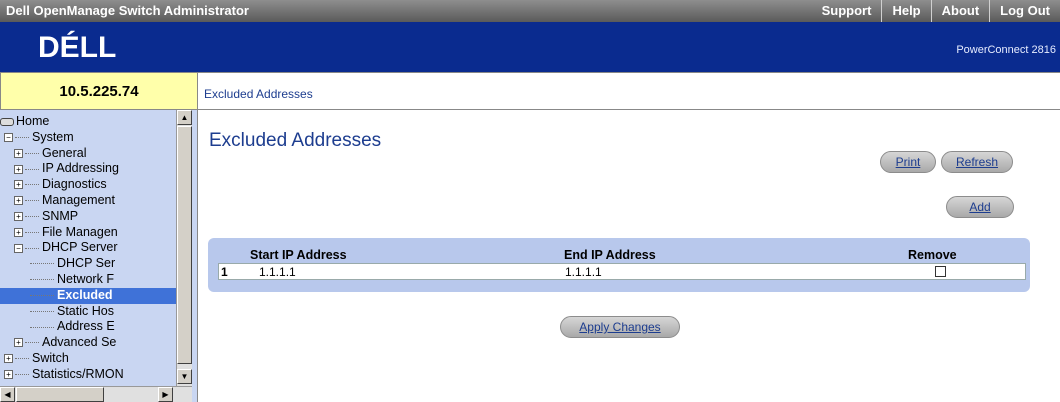 Image resolution: width=1060 pixels, height=402 pixels. What do you see at coordinates (33, 121) in the screenshot?
I see `tree-node-label: Home` at bounding box center [33, 121].